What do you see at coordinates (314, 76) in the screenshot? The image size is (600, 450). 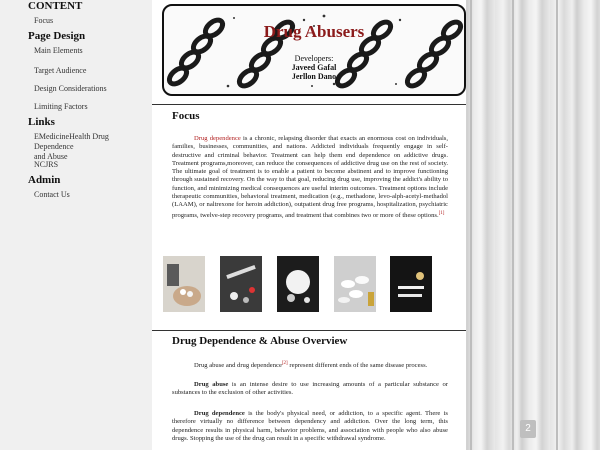 I see `developer-name: Jerllon Dano` at bounding box center [314, 76].